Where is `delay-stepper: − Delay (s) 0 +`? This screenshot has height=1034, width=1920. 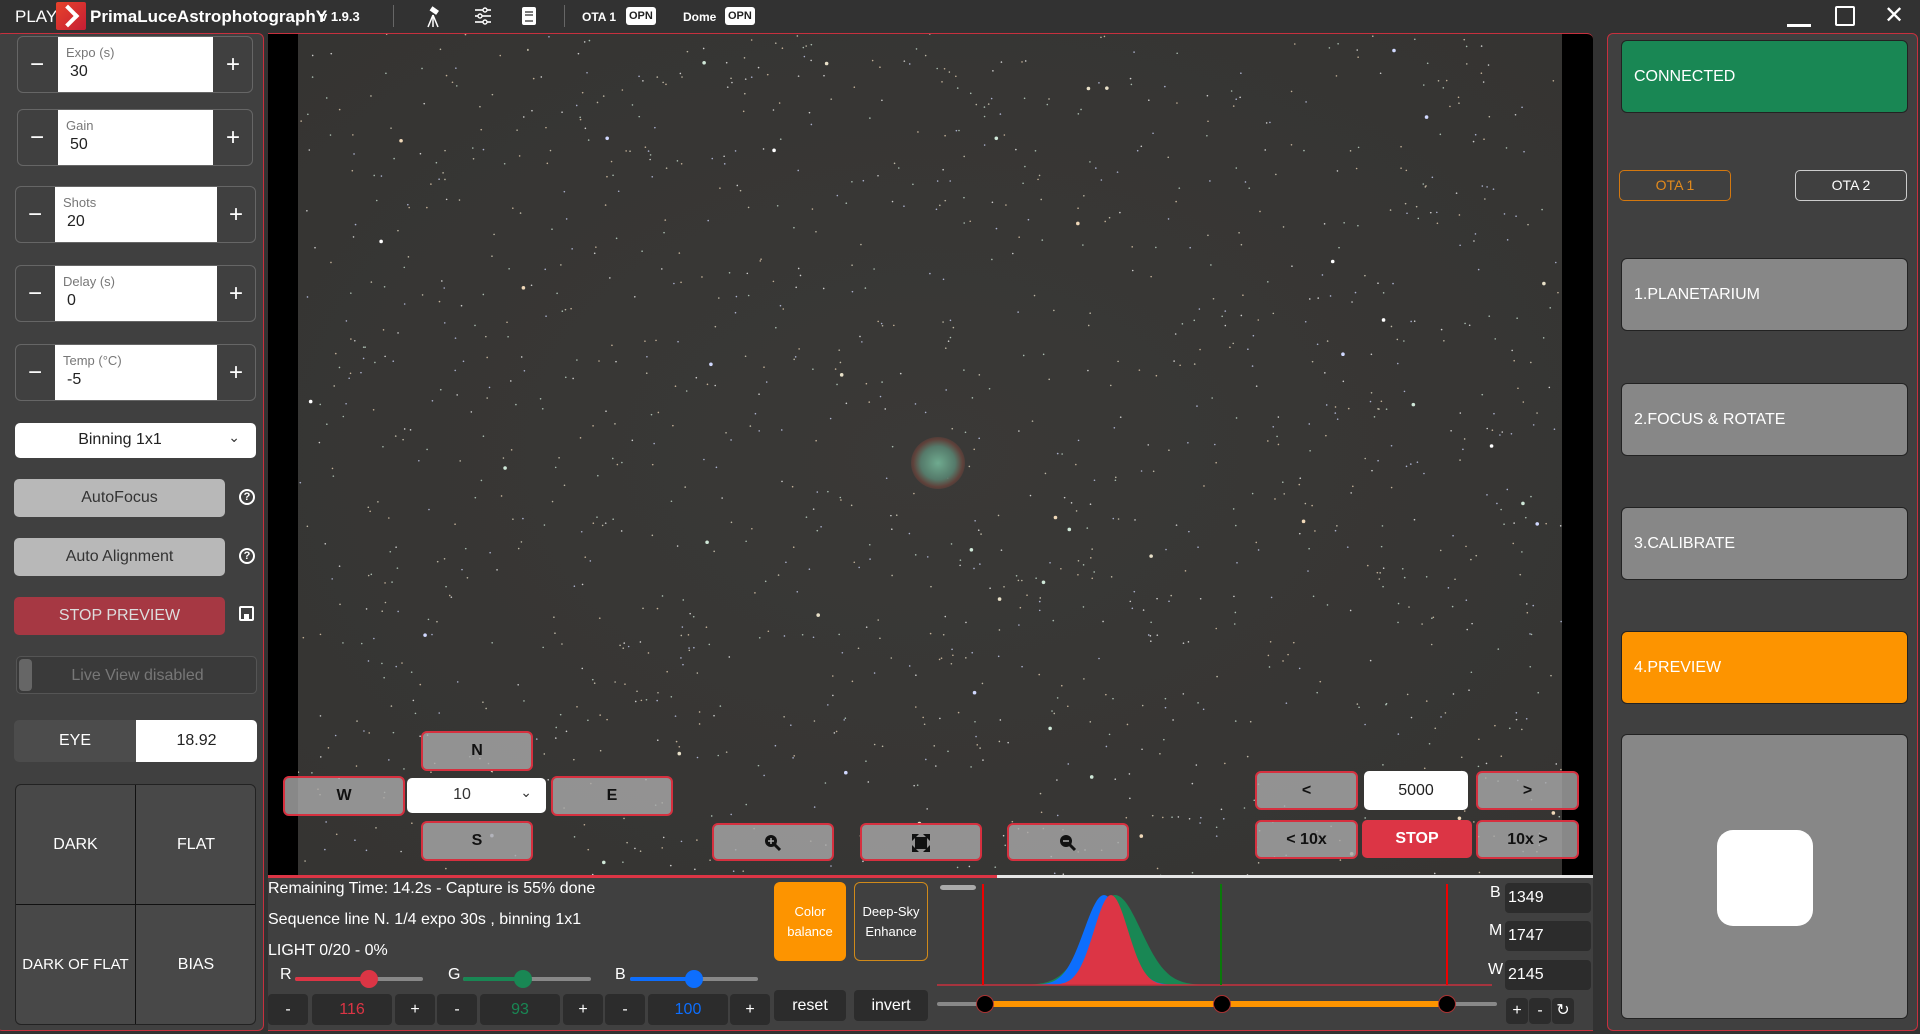
delay-stepper: − Delay (s) 0 + is located at coordinates (135, 293).